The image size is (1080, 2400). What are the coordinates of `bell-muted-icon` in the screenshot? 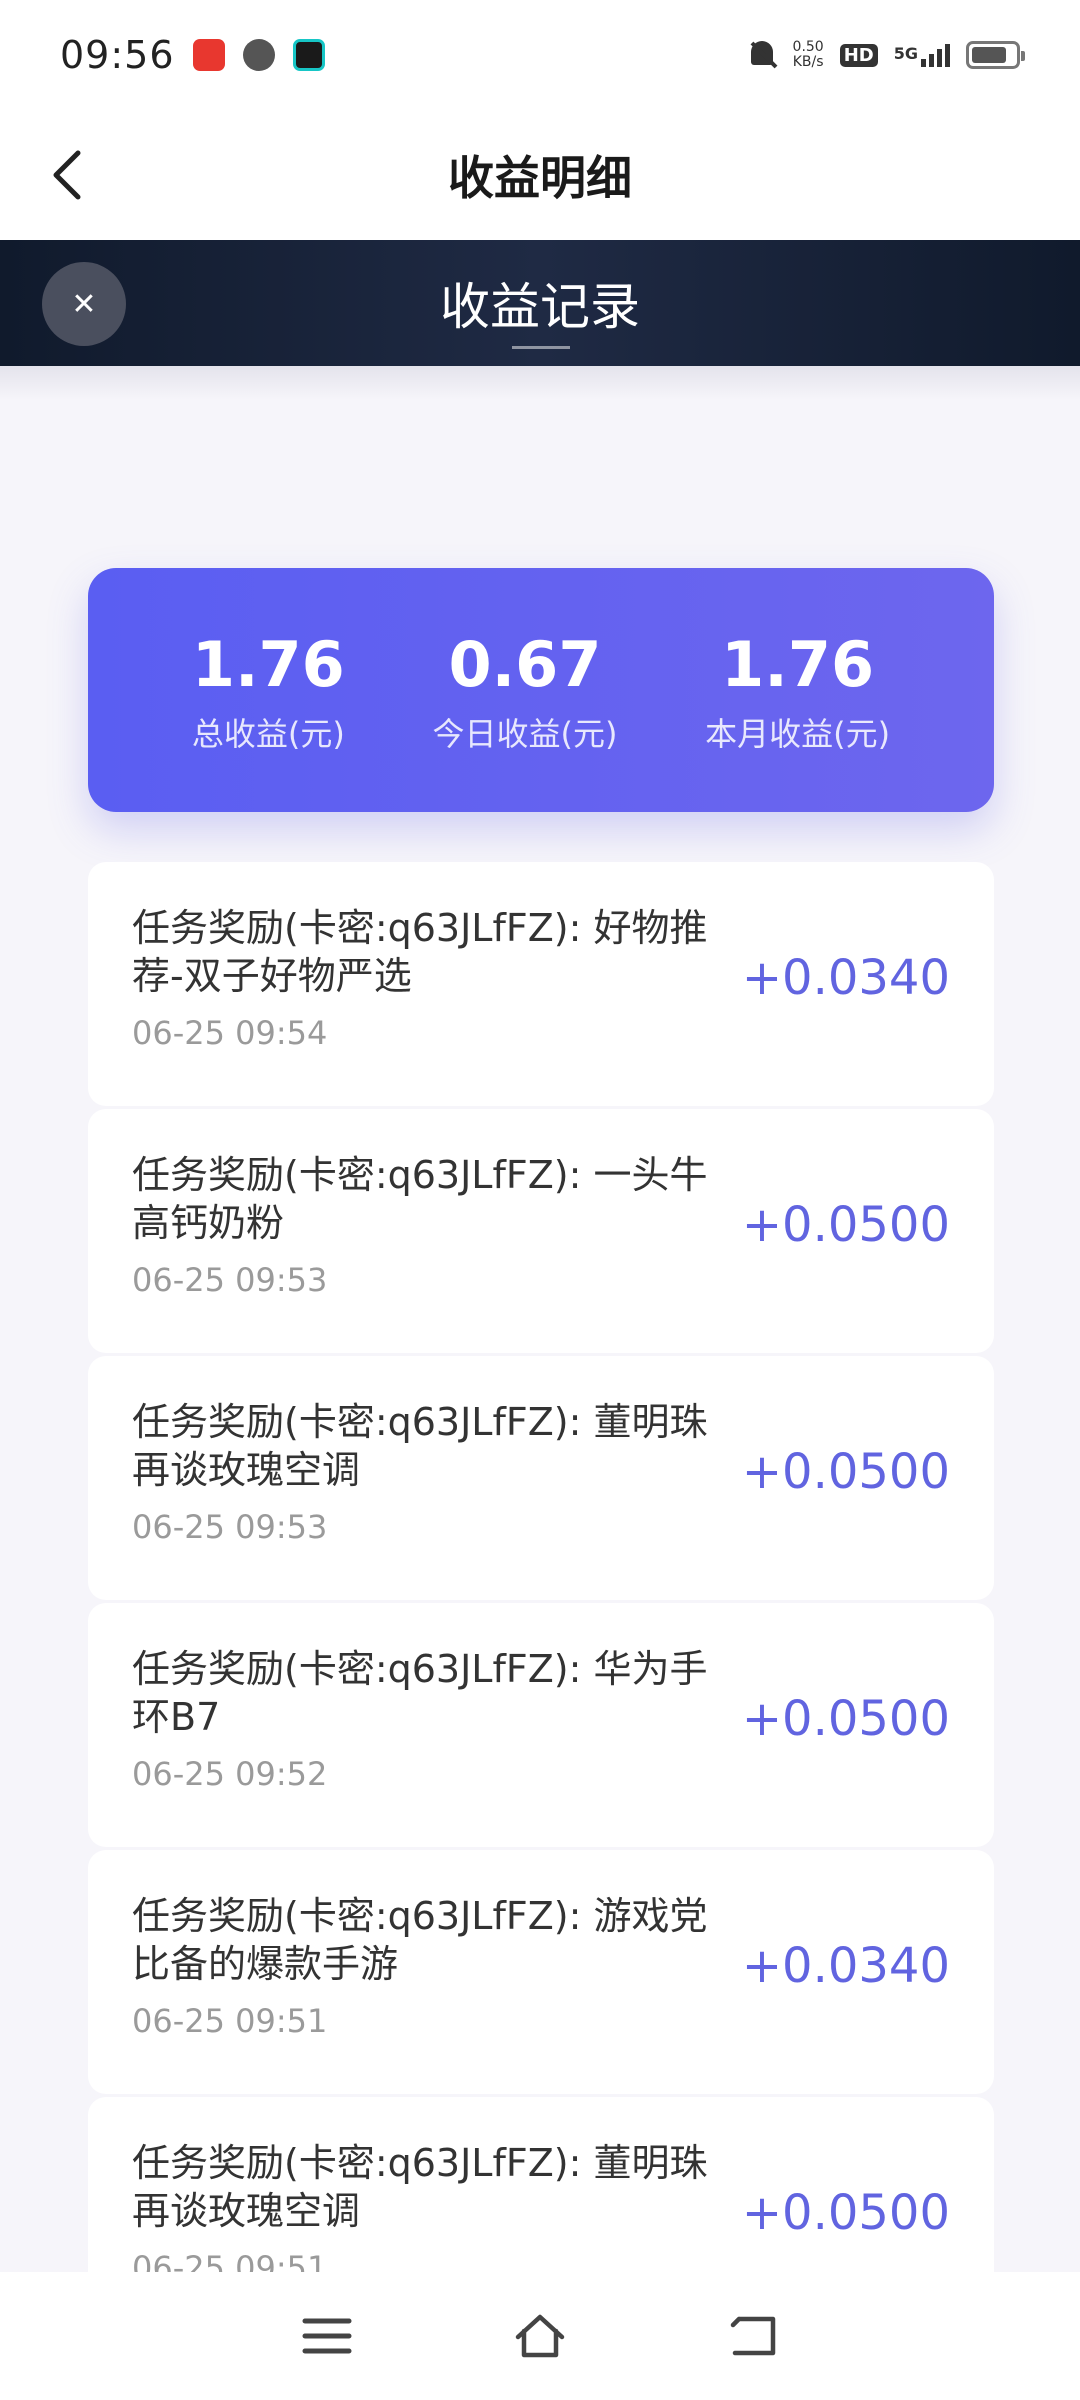 It's located at (762, 55).